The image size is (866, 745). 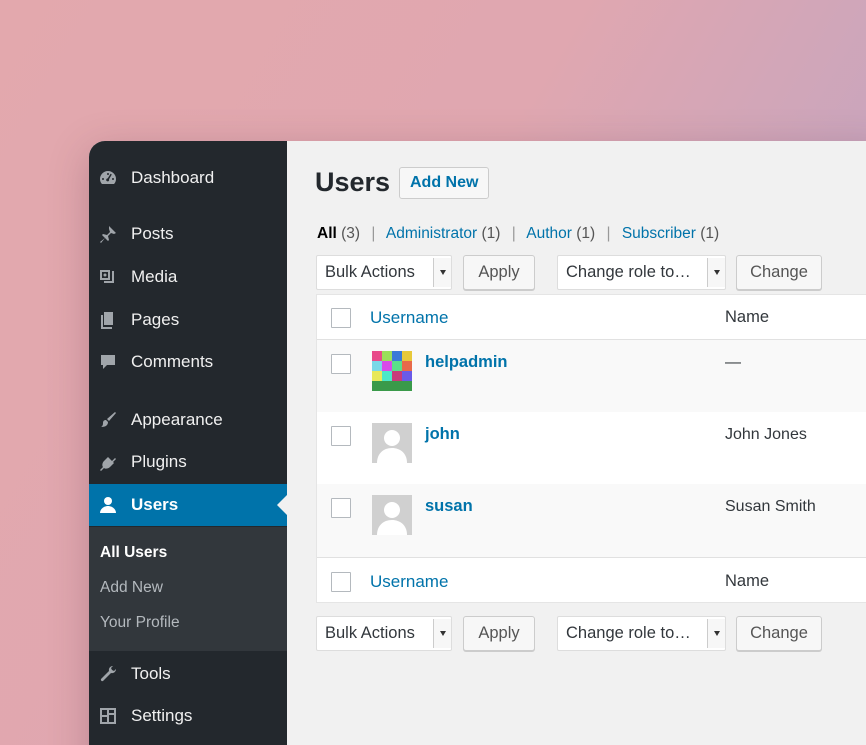 What do you see at coordinates (733, 362) in the screenshot?
I see `user-fullname: —` at bounding box center [733, 362].